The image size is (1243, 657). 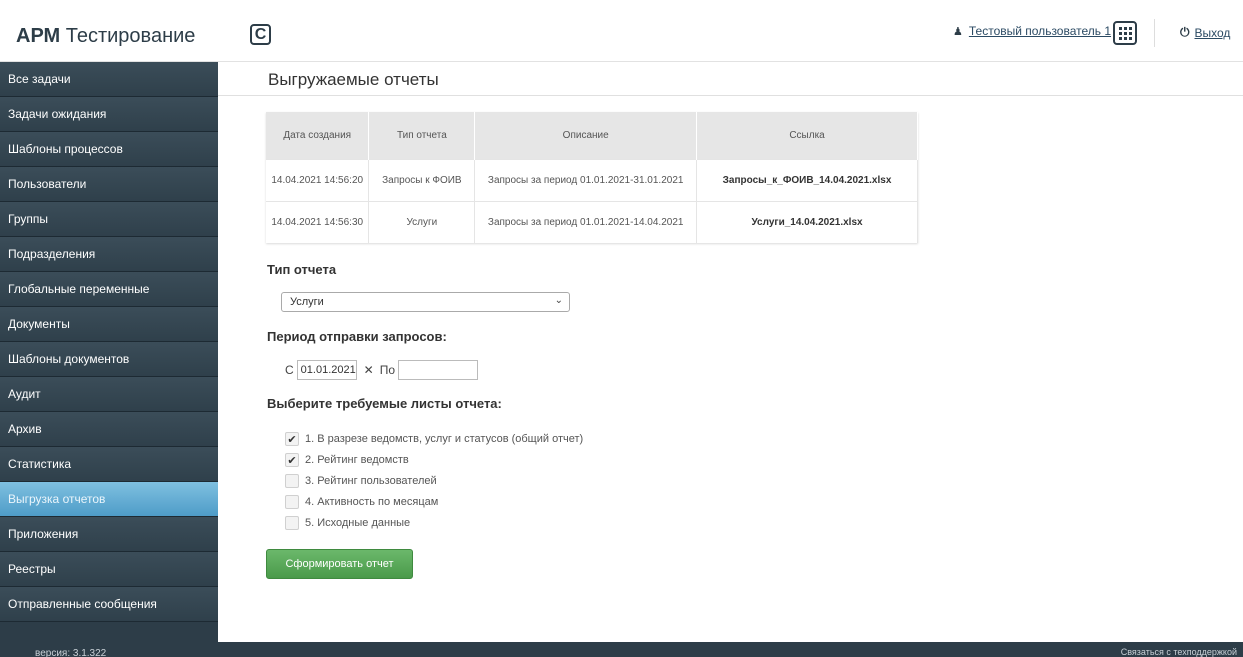 What do you see at coordinates (357, 336) in the screenshot?
I see `period-label: Период отправки запросов:` at bounding box center [357, 336].